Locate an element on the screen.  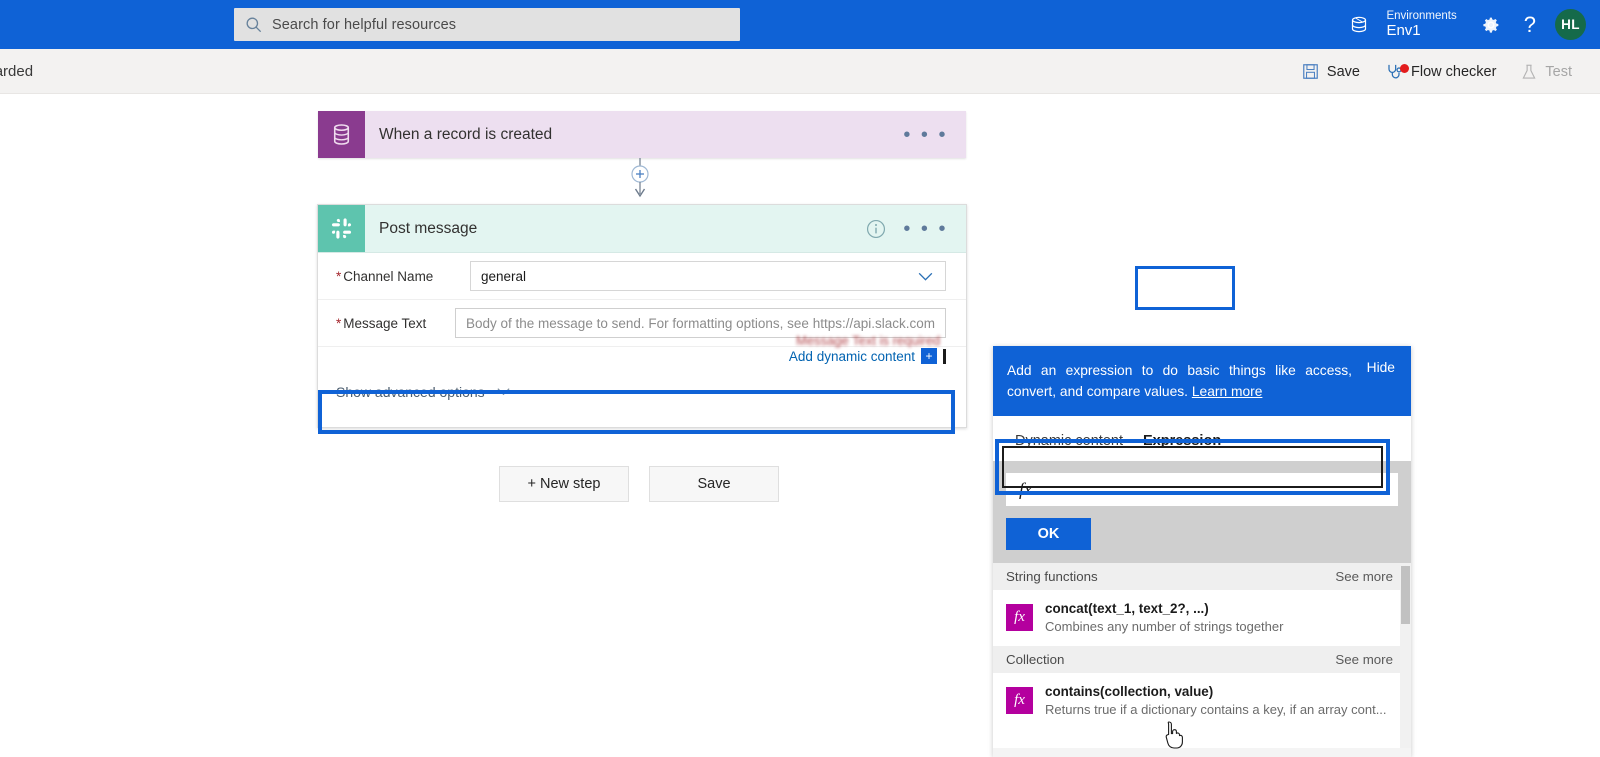
ok-button: OK is located at coordinates (1048, 534).